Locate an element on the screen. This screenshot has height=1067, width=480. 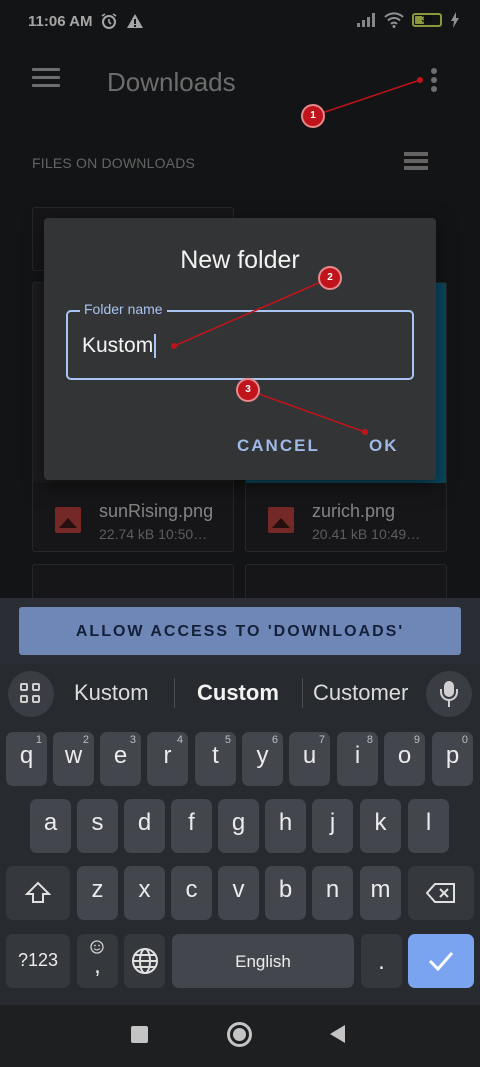
key-y: 6y is located at coordinates (262, 759).